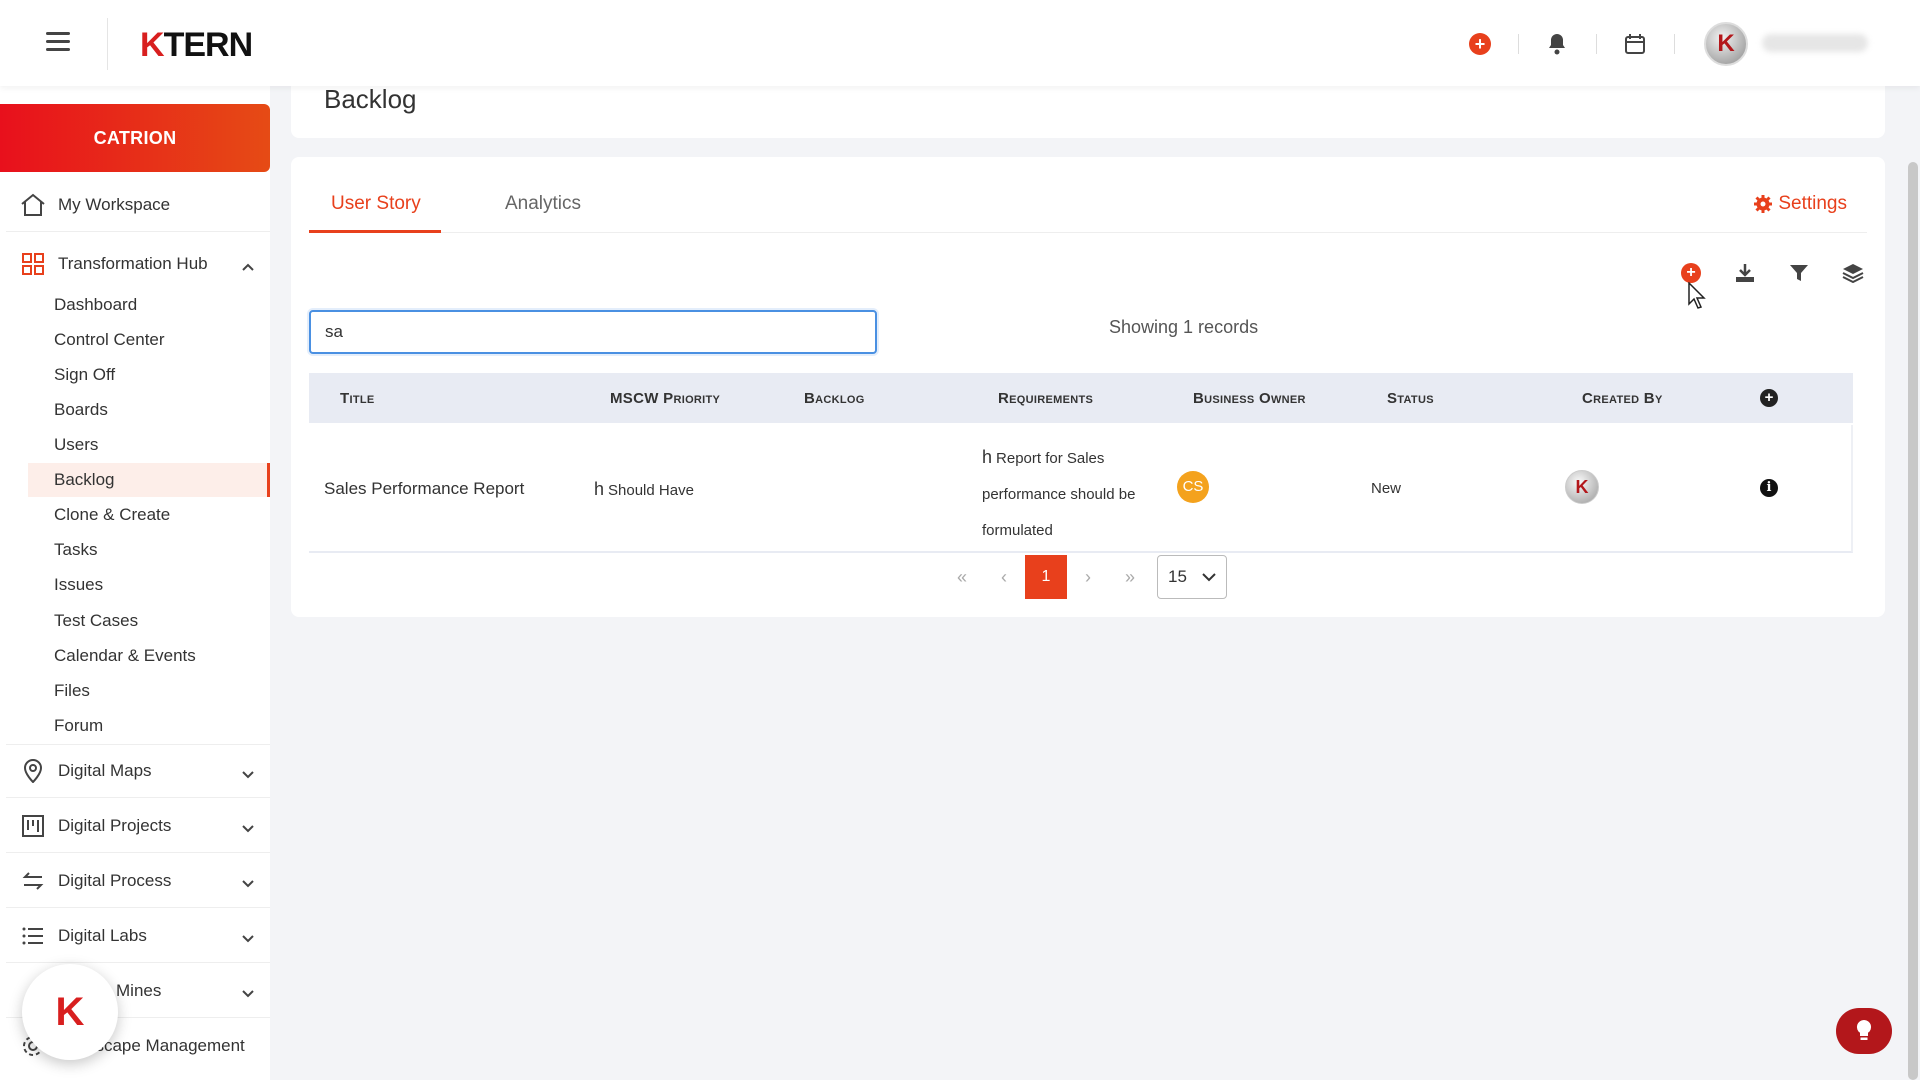 The height and width of the screenshot is (1080, 1920). Describe the element at coordinates (138, 771) in the screenshot. I see `nav-digital-maps: Digital Maps` at that location.